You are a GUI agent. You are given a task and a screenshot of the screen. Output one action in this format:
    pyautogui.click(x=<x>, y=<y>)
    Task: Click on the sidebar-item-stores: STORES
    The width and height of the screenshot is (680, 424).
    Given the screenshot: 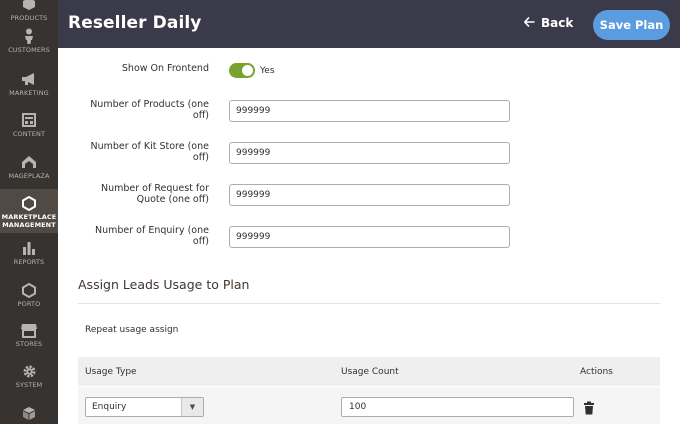 What is the action you would take?
    pyautogui.click(x=29, y=335)
    